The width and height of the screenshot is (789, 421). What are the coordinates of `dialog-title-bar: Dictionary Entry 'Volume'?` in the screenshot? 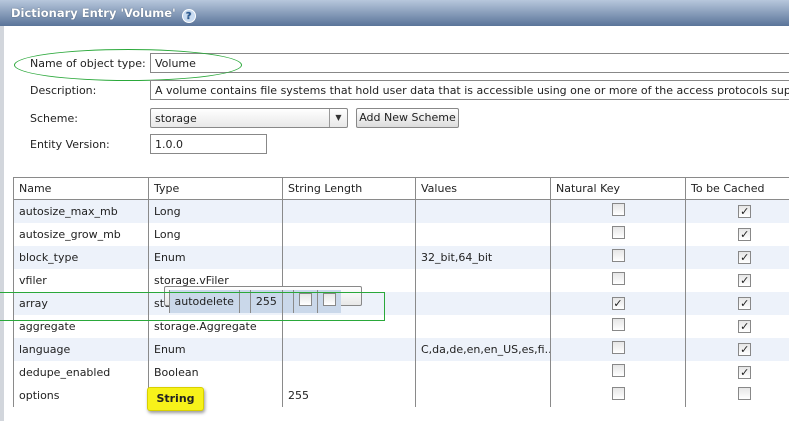 It's located at (394, 13).